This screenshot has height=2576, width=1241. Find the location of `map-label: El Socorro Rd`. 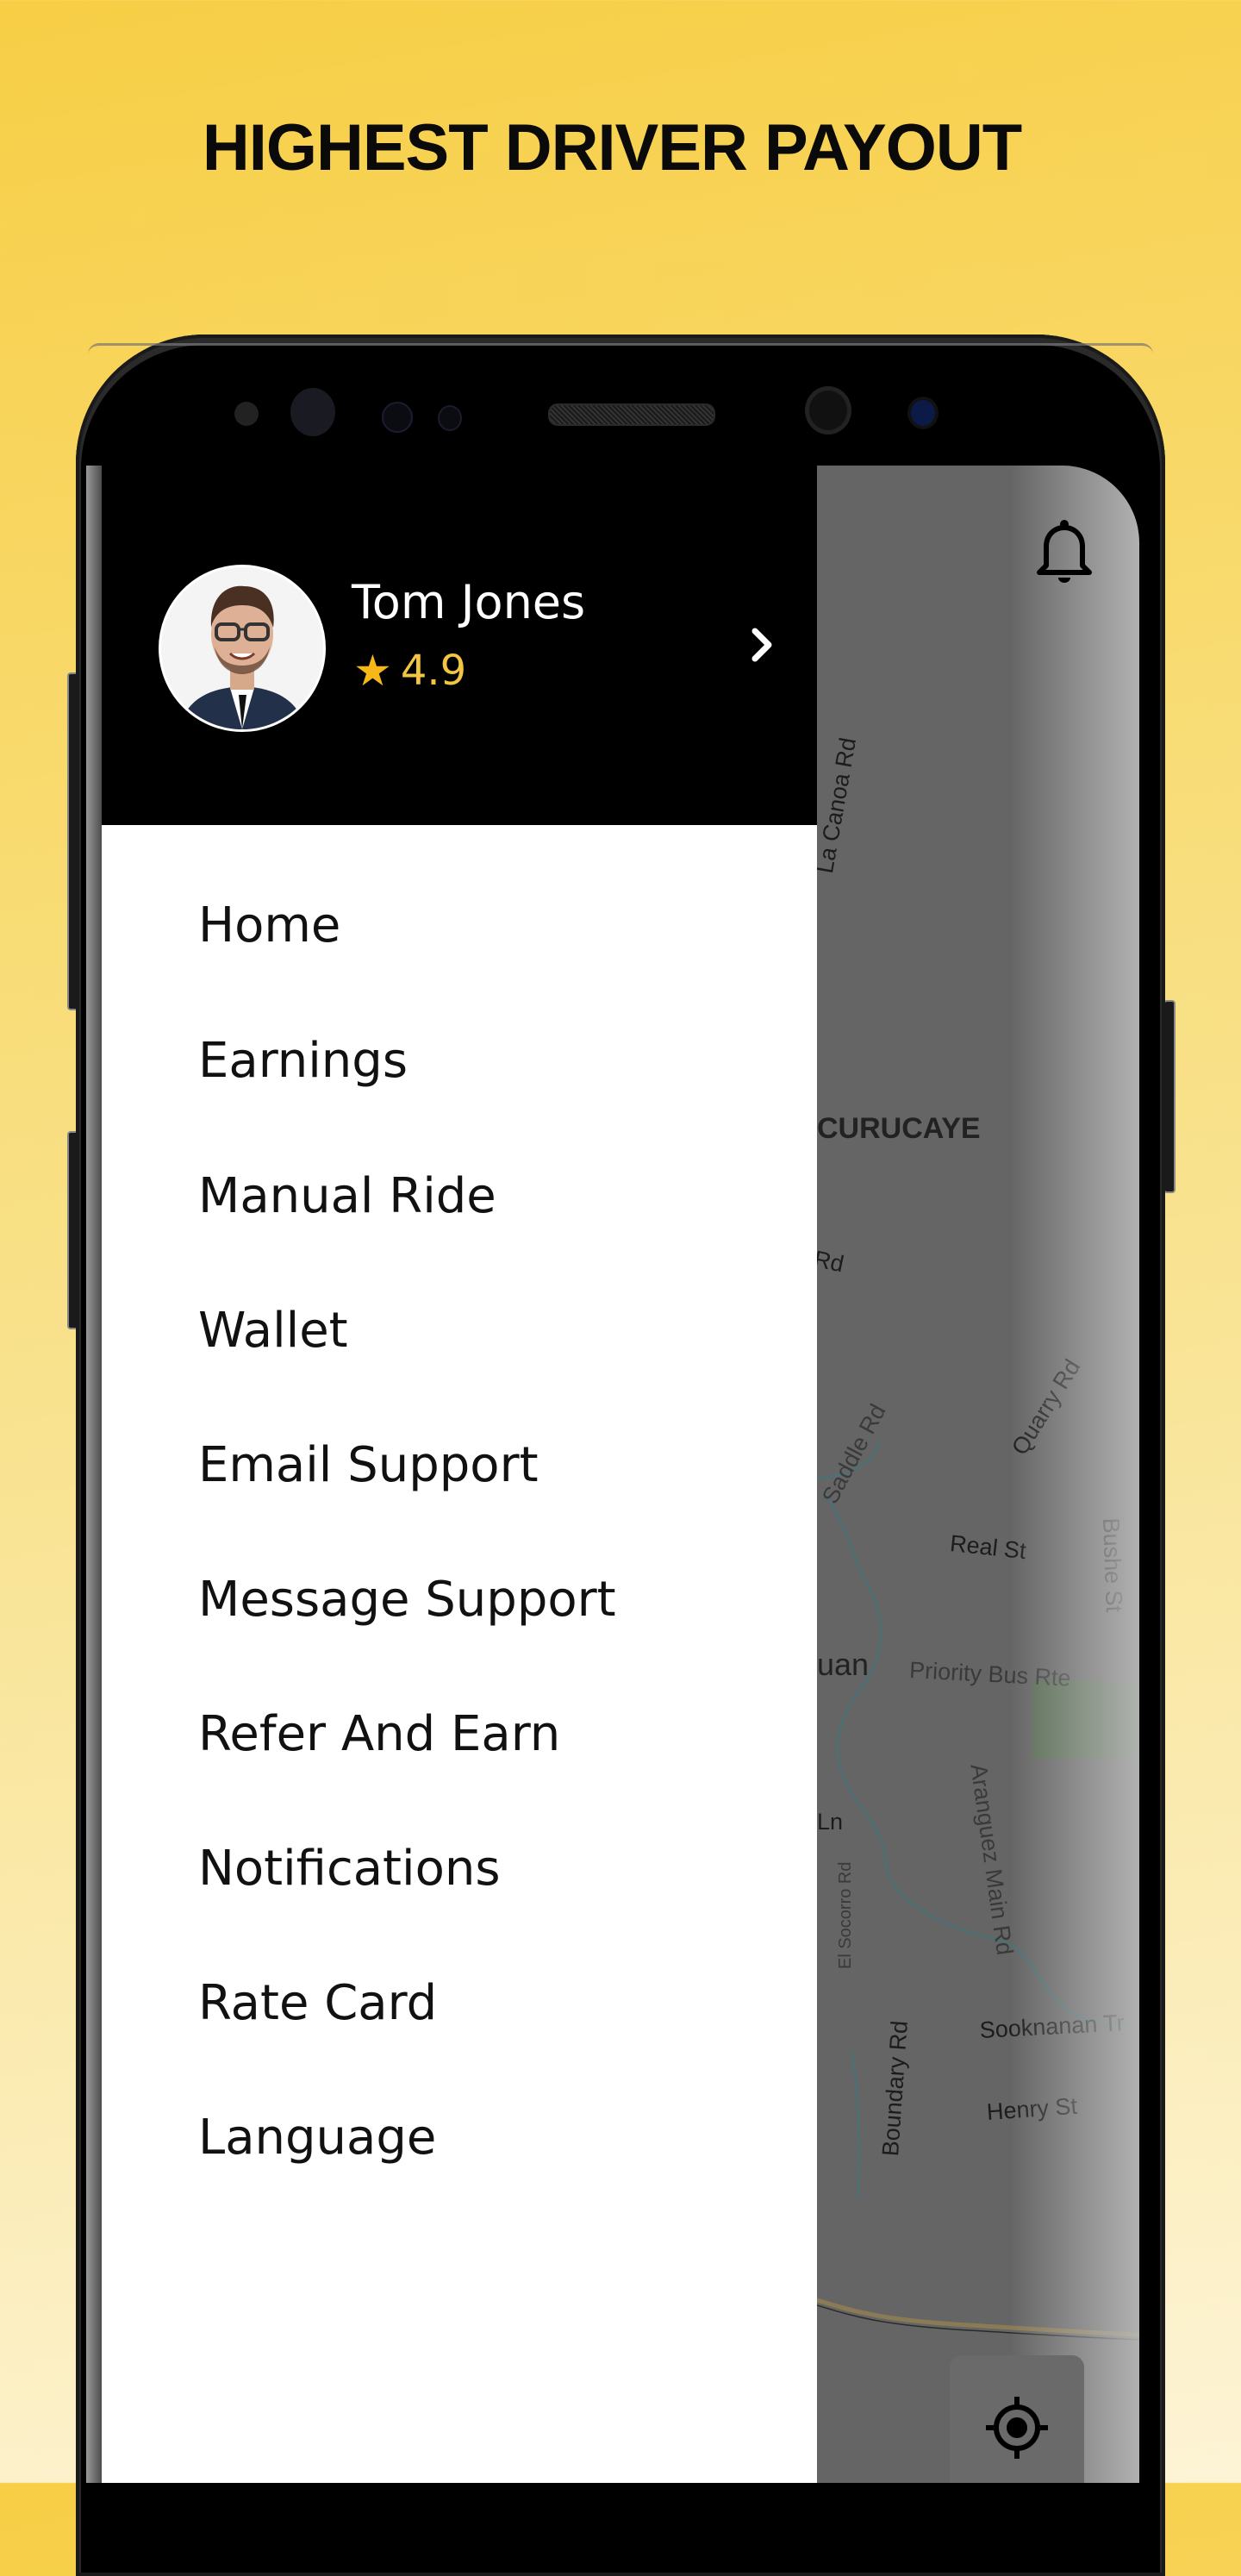

map-label: El Socorro Rd is located at coordinates (845, 1916).